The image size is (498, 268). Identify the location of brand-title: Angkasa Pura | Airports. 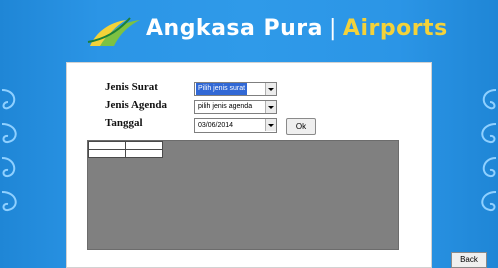
(297, 28).